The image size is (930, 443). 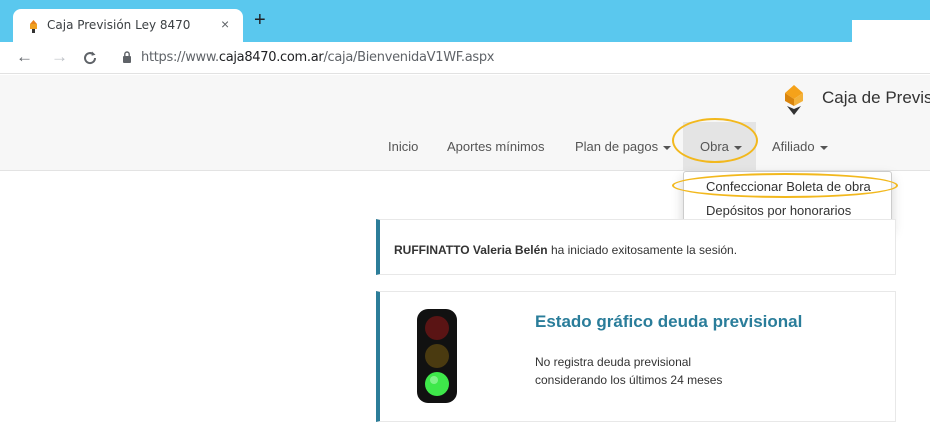 I want to click on menu-afiliado-label: Afiliado, so click(x=793, y=146).